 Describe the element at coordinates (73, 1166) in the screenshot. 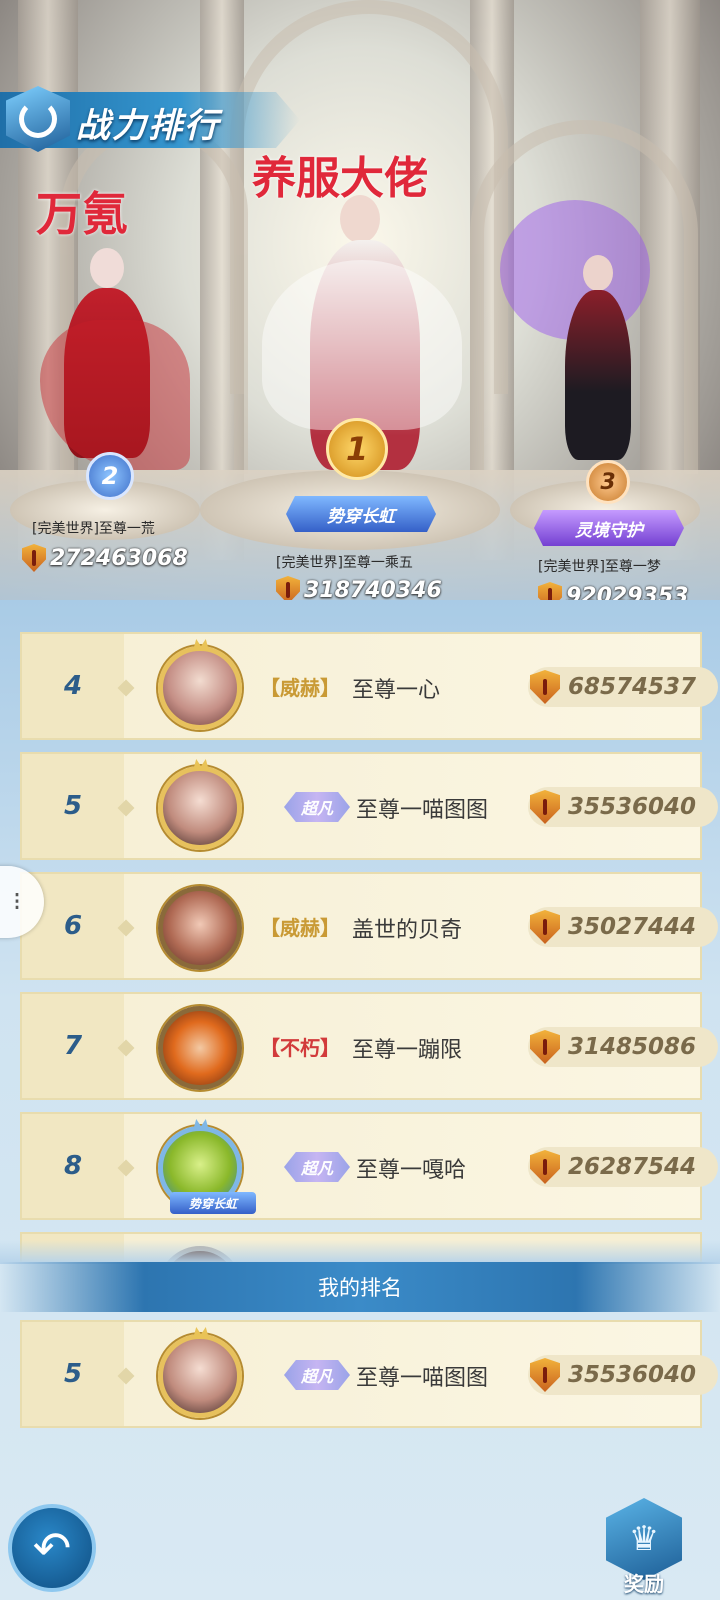

I see `rank-number: 8` at that location.